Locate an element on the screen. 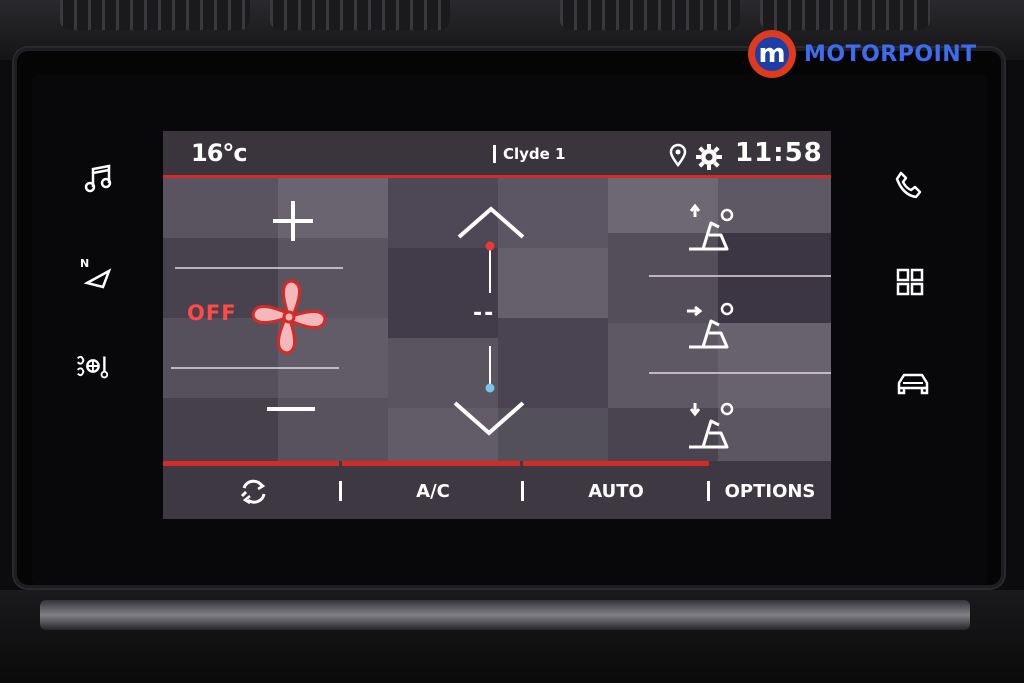 This screenshot has width=1024, height=683. location-pin-icon is located at coordinates (678, 155).